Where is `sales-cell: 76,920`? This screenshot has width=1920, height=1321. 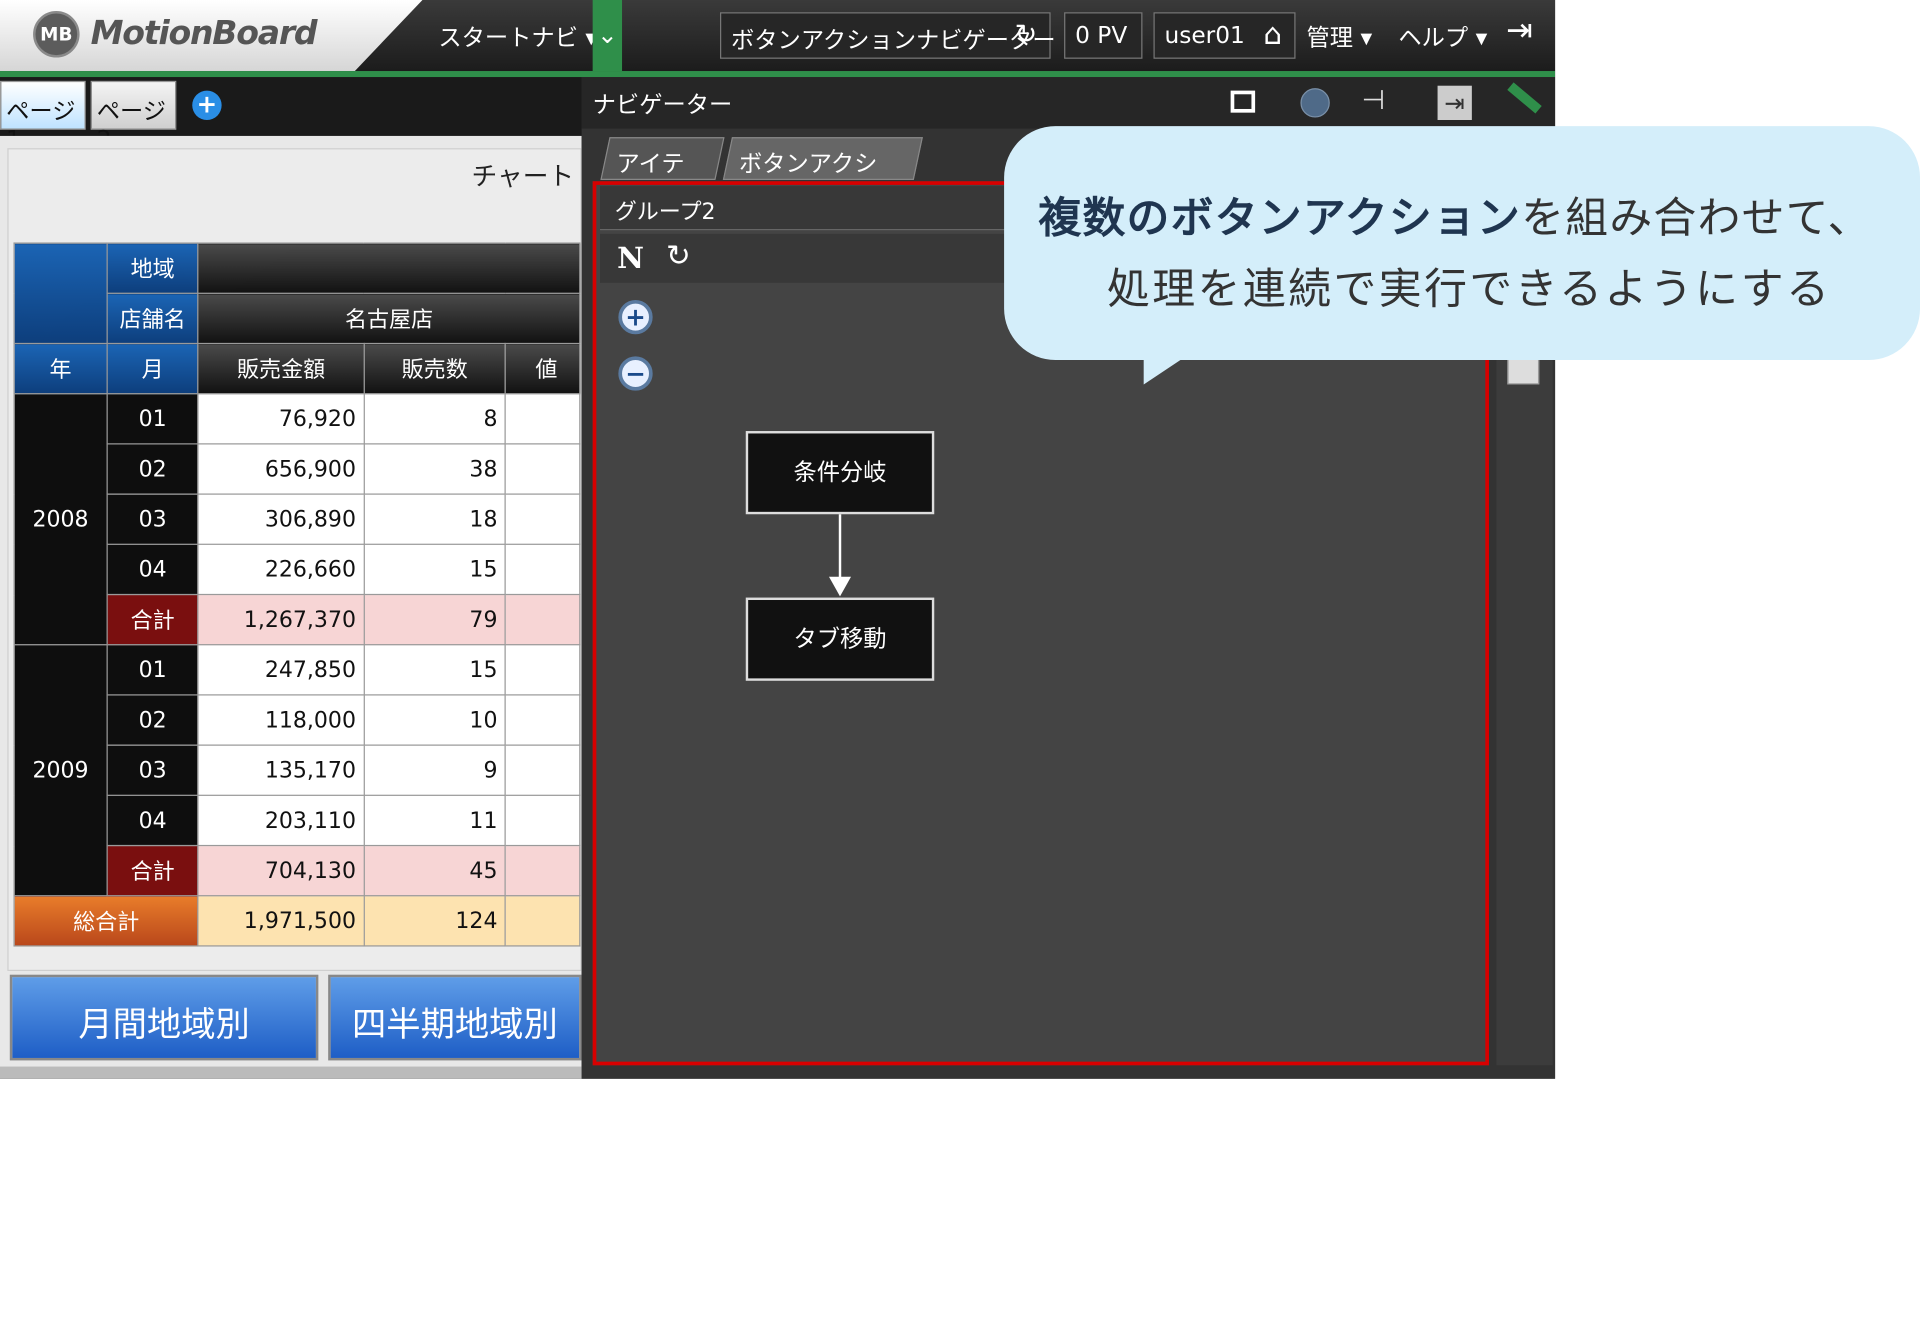 sales-cell: 76,920 is located at coordinates (281, 419).